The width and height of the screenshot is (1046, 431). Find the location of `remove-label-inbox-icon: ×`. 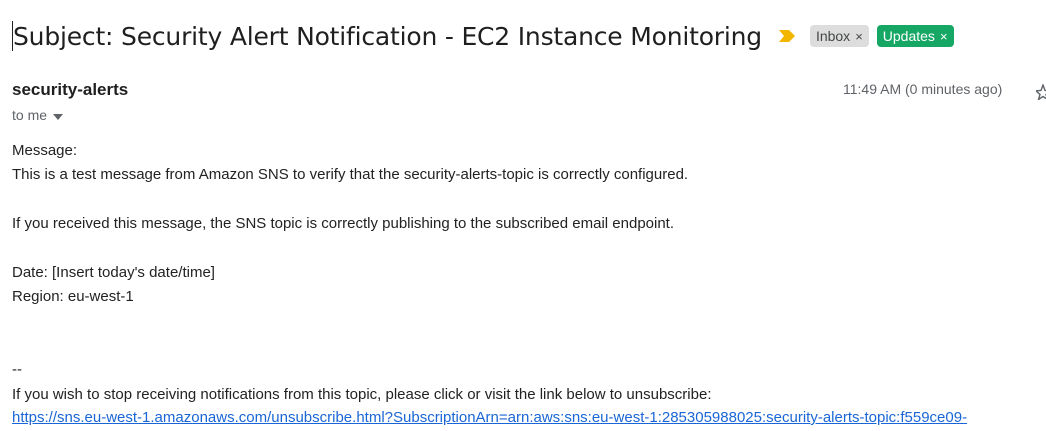

remove-label-inbox-icon: × is located at coordinates (859, 36).